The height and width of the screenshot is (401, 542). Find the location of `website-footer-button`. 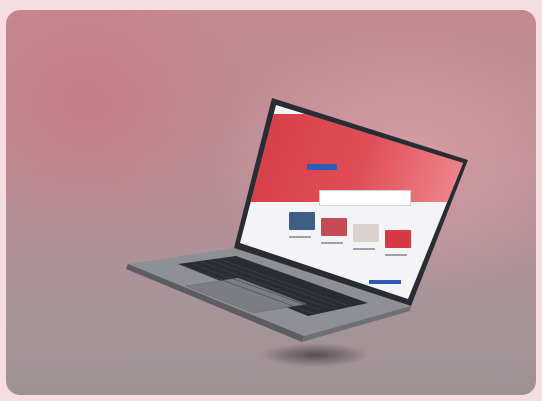

website-footer-button is located at coordinates (385, 282).